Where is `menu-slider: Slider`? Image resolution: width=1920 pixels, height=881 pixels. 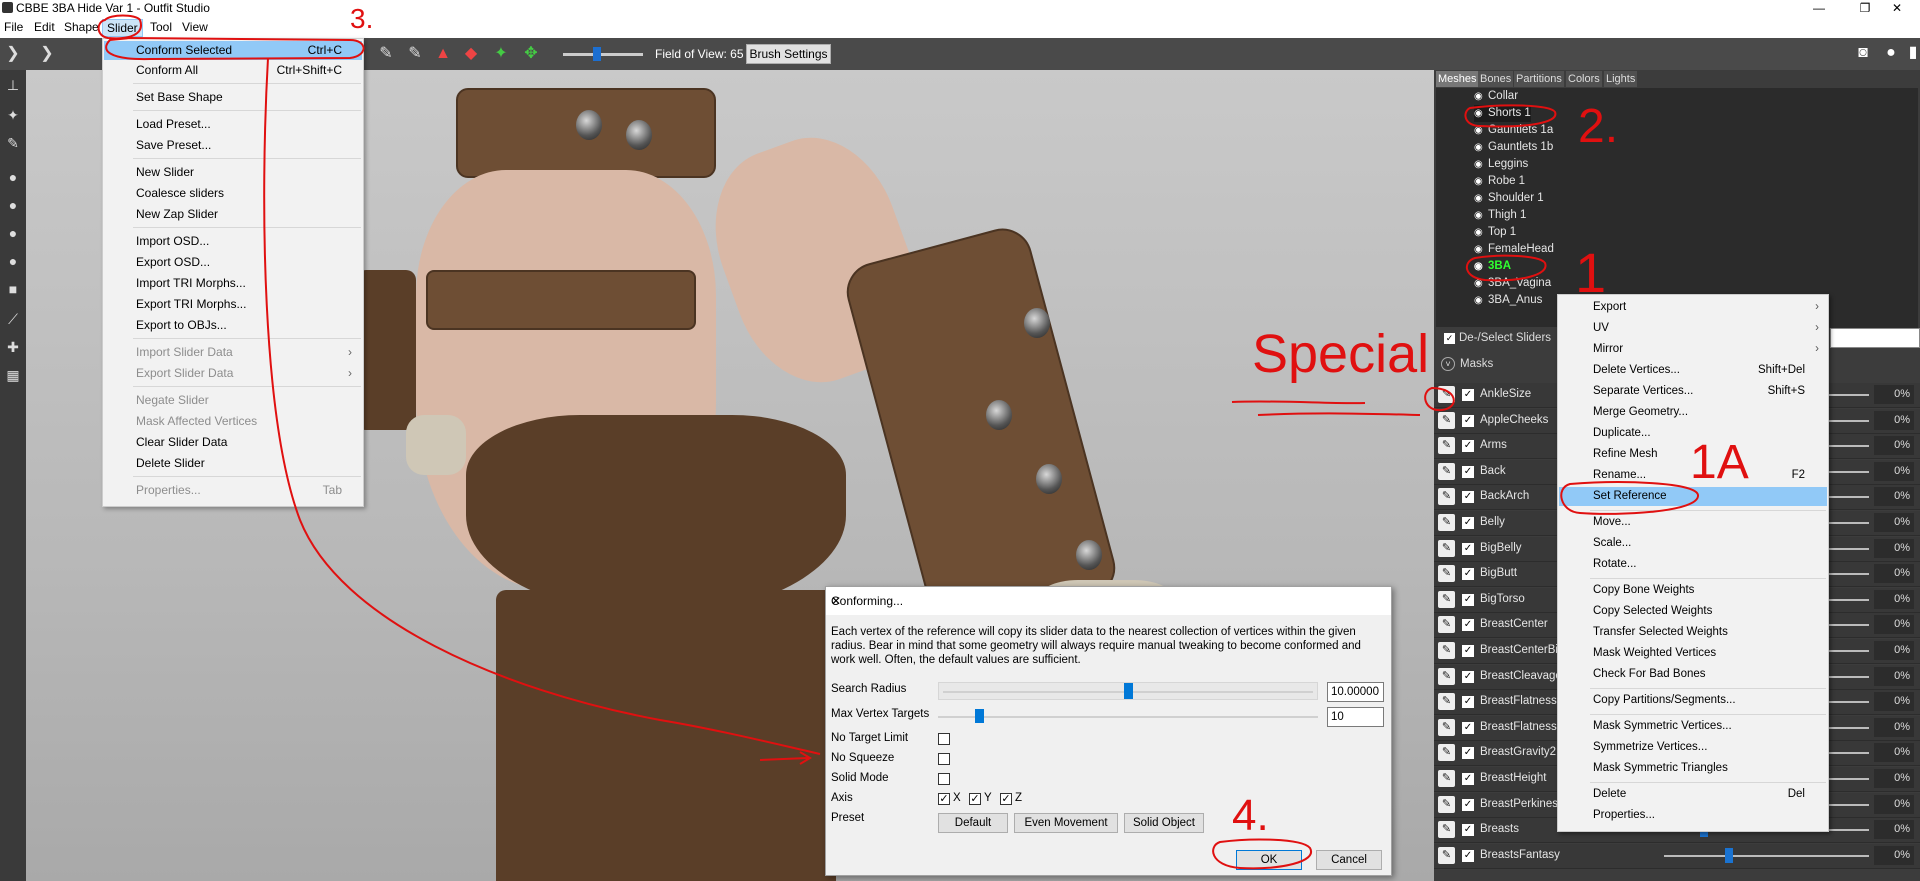
menu-slider: Slider is located at coordinates (122, 28).